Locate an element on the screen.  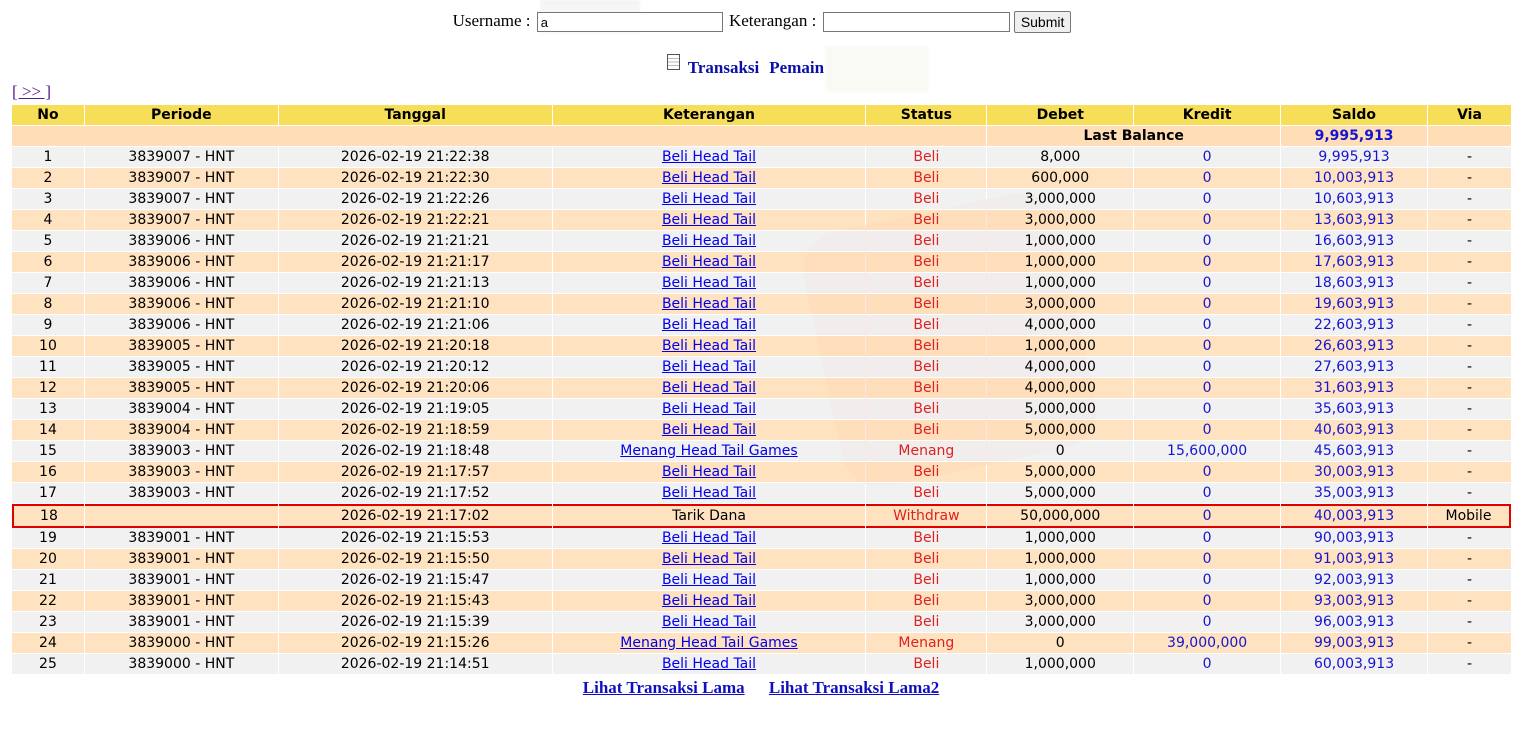
cell-keterangan: Menang Head Tail Games is located at coordinates (709, 451).